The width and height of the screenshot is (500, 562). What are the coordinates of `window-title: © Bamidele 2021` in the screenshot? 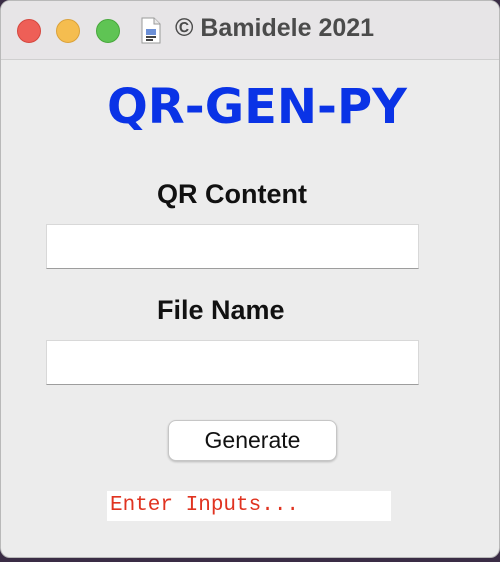 It's located at (275, 28).